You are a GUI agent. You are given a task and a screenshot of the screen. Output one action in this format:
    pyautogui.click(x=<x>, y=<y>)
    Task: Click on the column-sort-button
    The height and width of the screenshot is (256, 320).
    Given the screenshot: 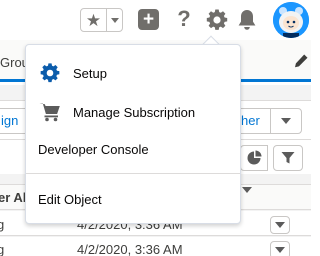 What is the action you would take?
    pyautogui.click(x=247, y=199)
    